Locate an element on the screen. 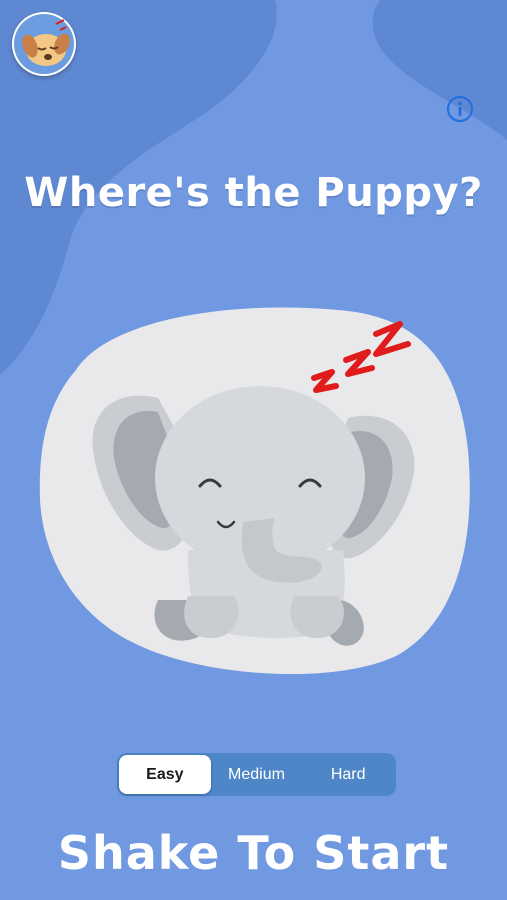 Image resolution: width=507 pixels, height=900 pixels. sleeping-puppy-icon is located at coordinates (44, 44).